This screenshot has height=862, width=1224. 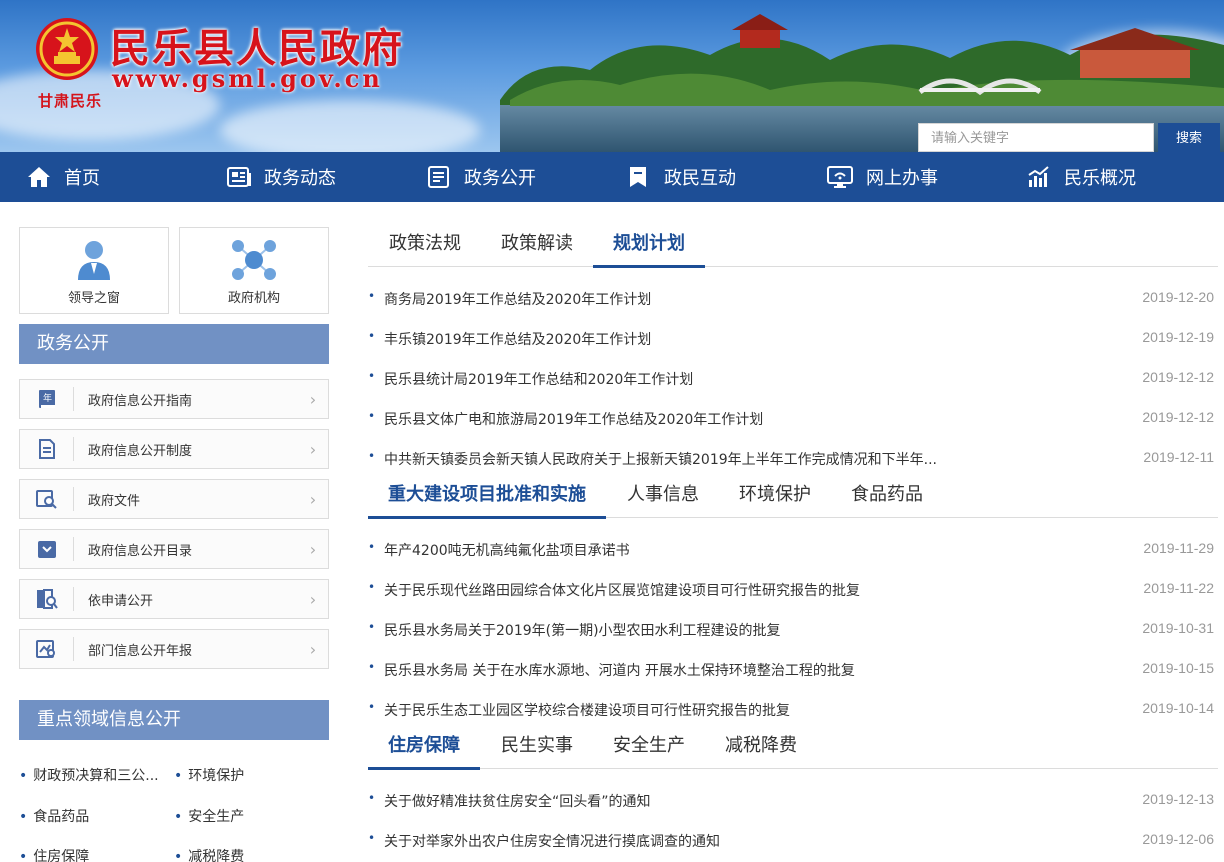 I want to click on national-emblem-logo, so click(x=67, y=49).